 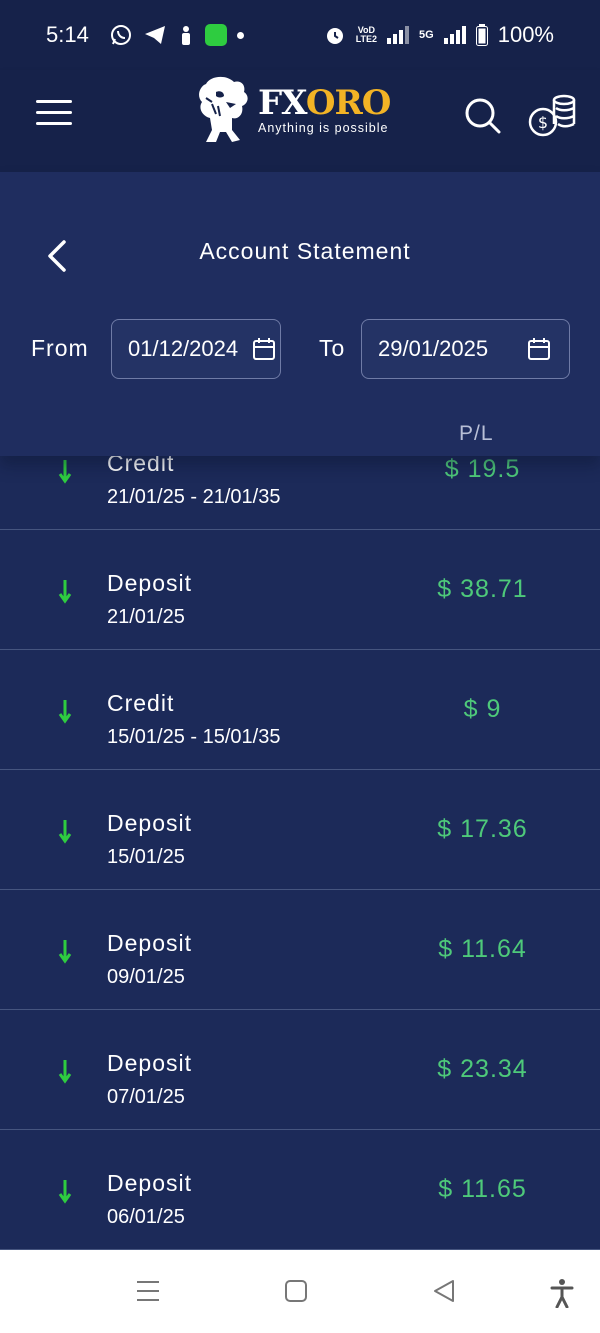 I want to click on back-icon, so click(x=444, y=1291).